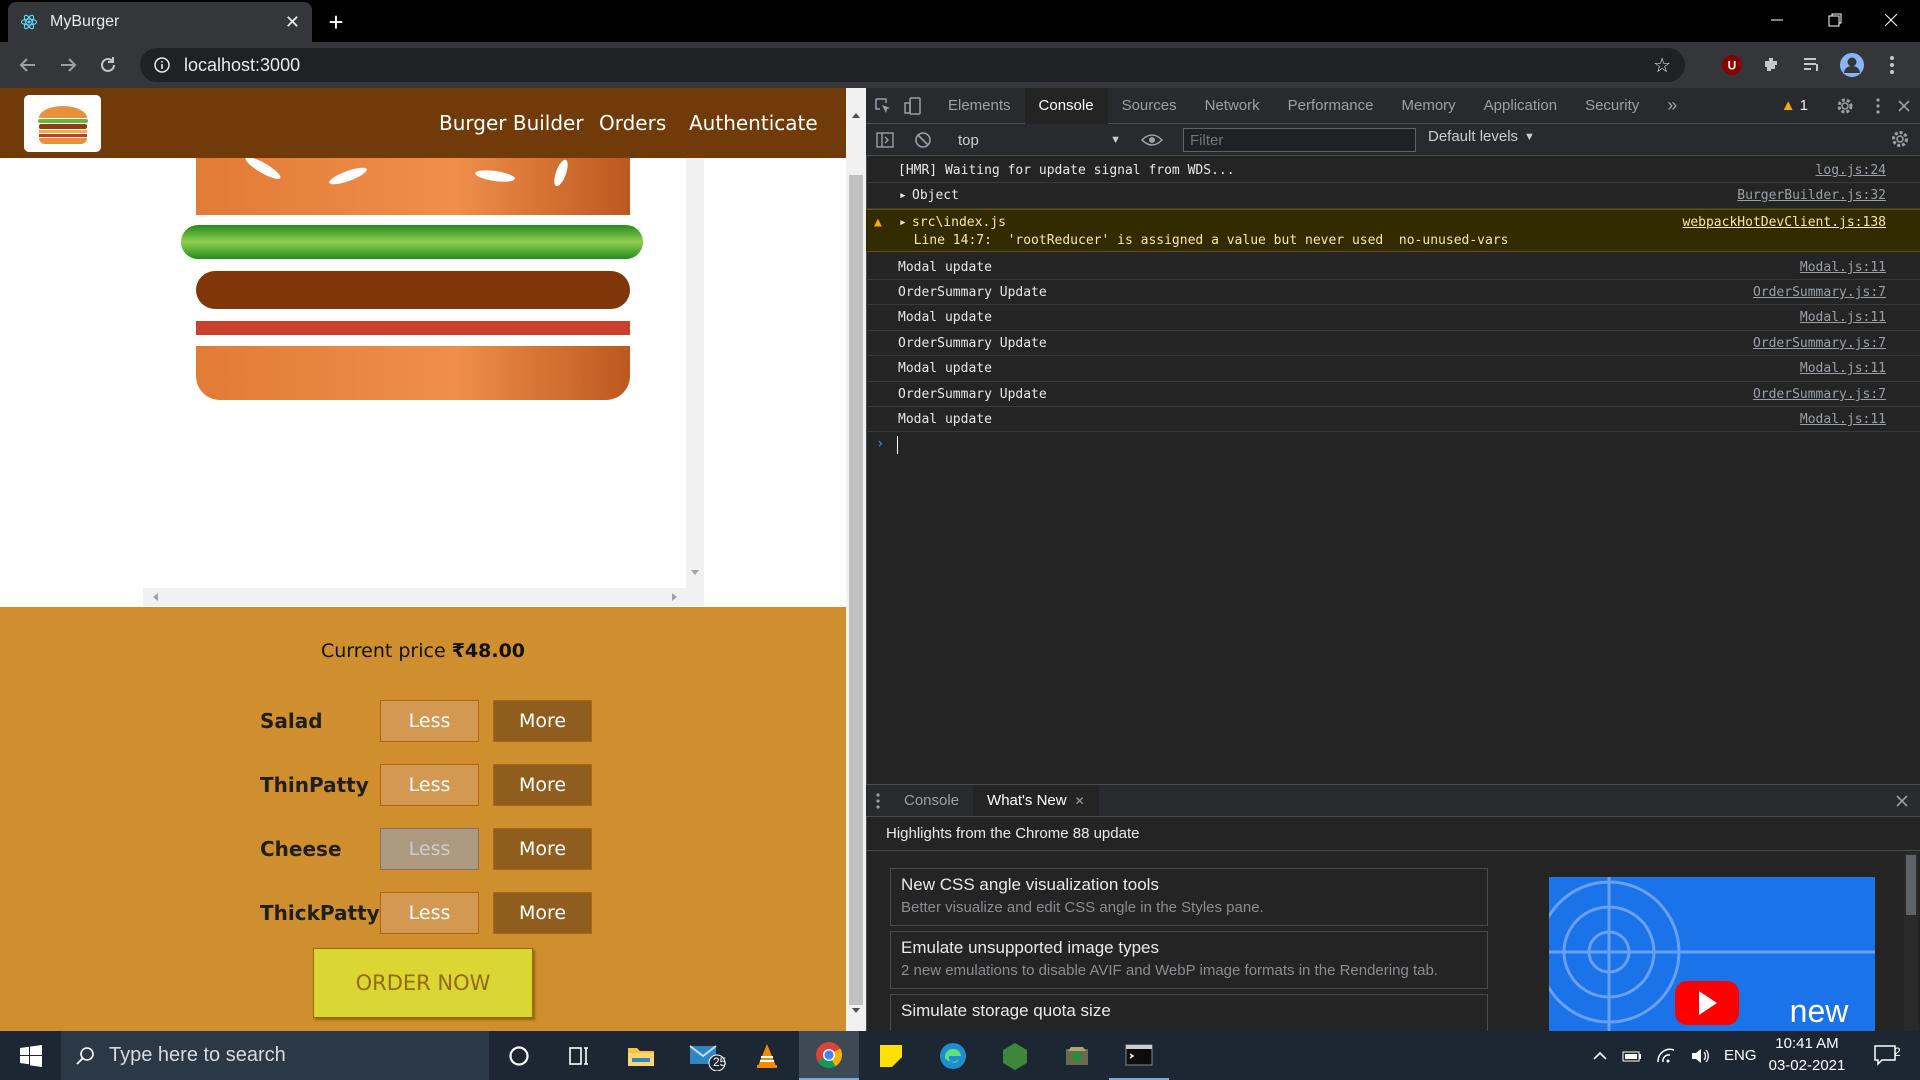  Describe the element at coordinates (108, 65) in the screenshot. I see `reload-icon` at that location.